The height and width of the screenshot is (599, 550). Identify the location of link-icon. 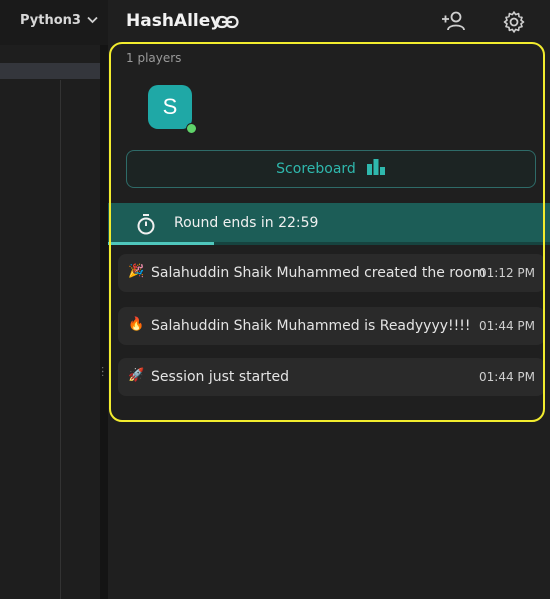
(227, 26).